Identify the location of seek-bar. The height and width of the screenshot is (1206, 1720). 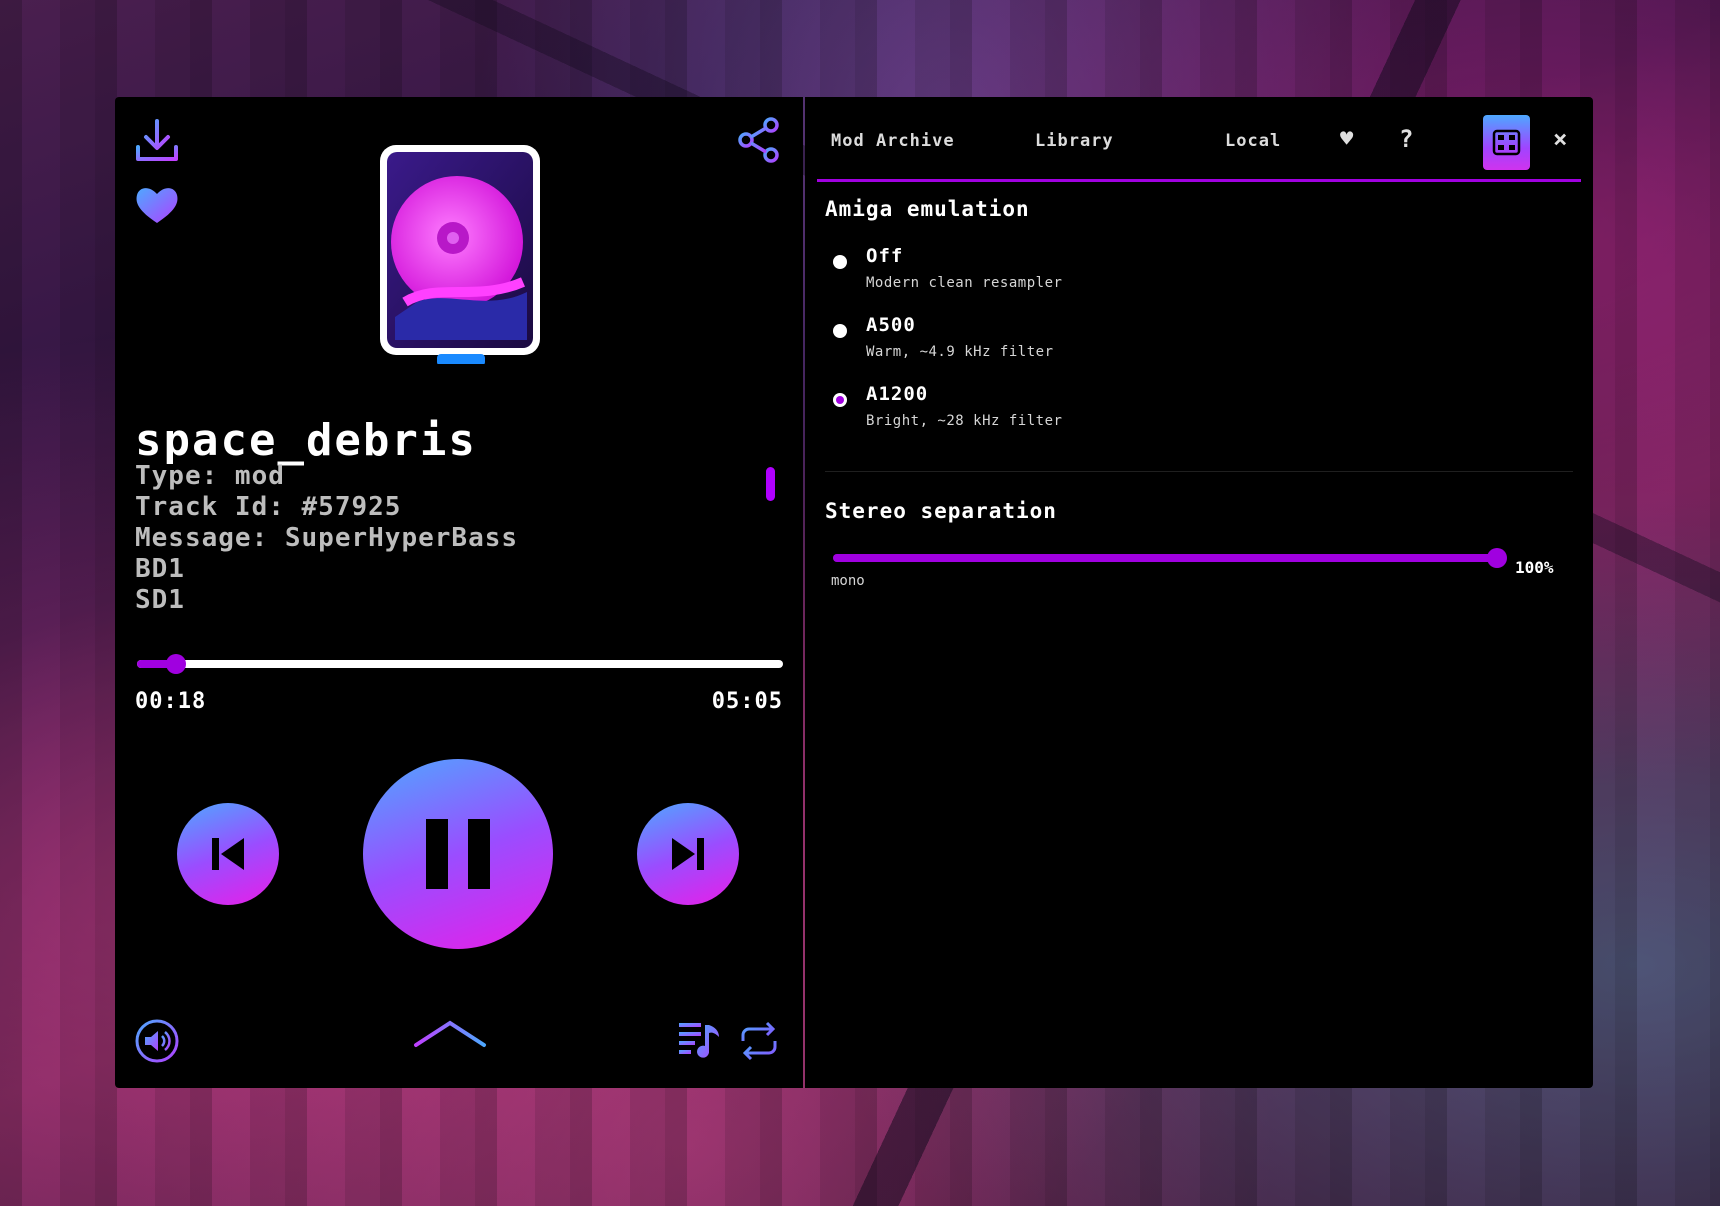
(460, 664).